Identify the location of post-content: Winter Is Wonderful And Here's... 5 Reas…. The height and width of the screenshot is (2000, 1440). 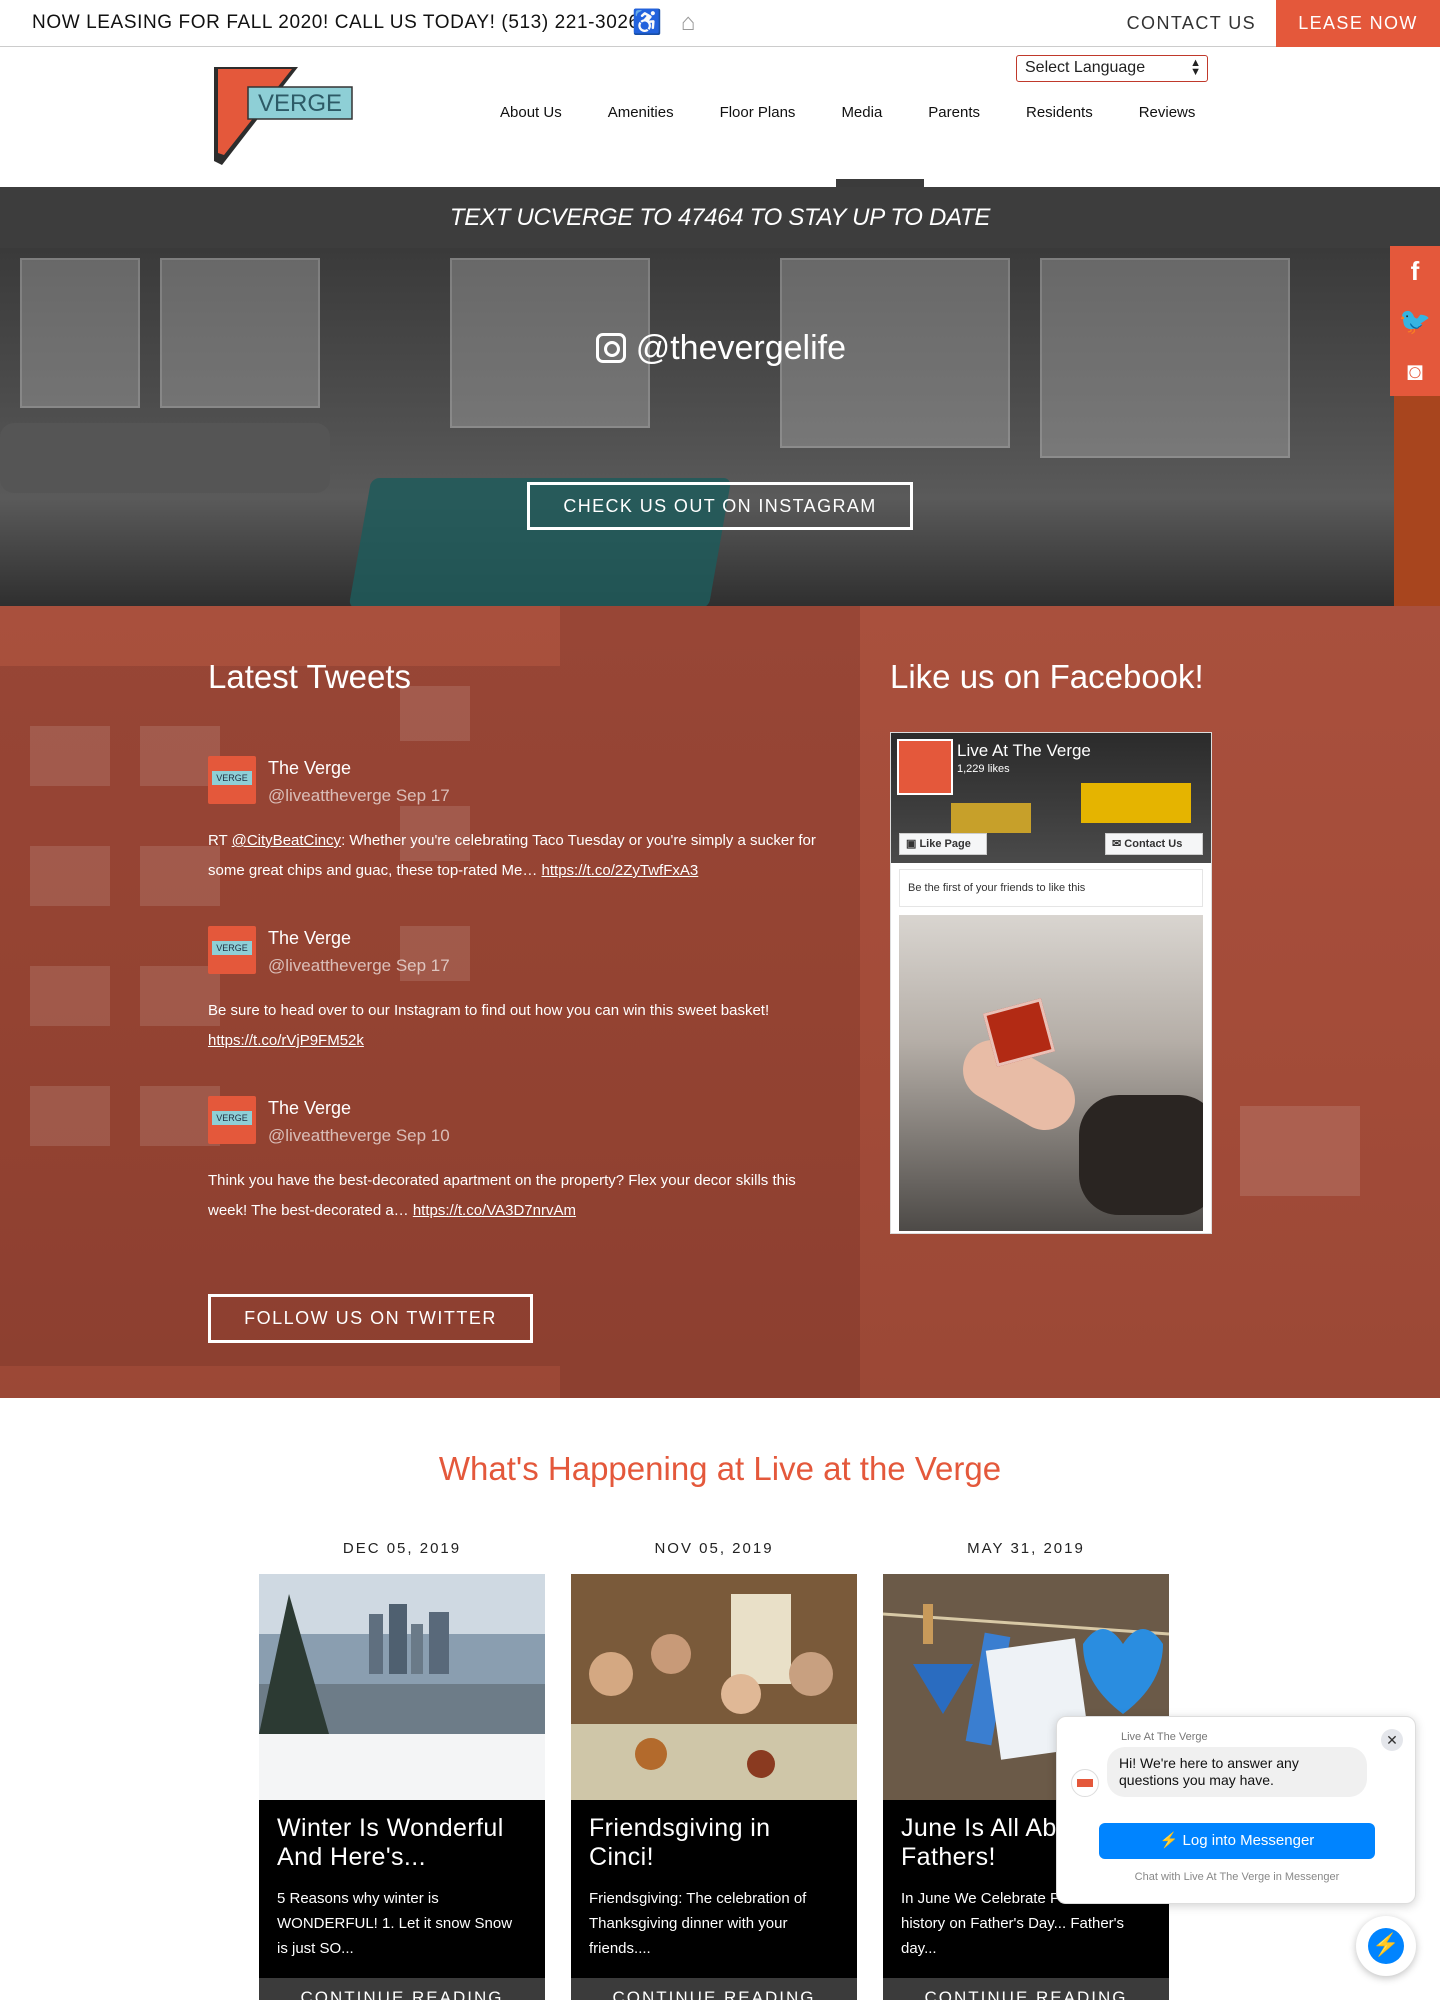
(402, 1889).